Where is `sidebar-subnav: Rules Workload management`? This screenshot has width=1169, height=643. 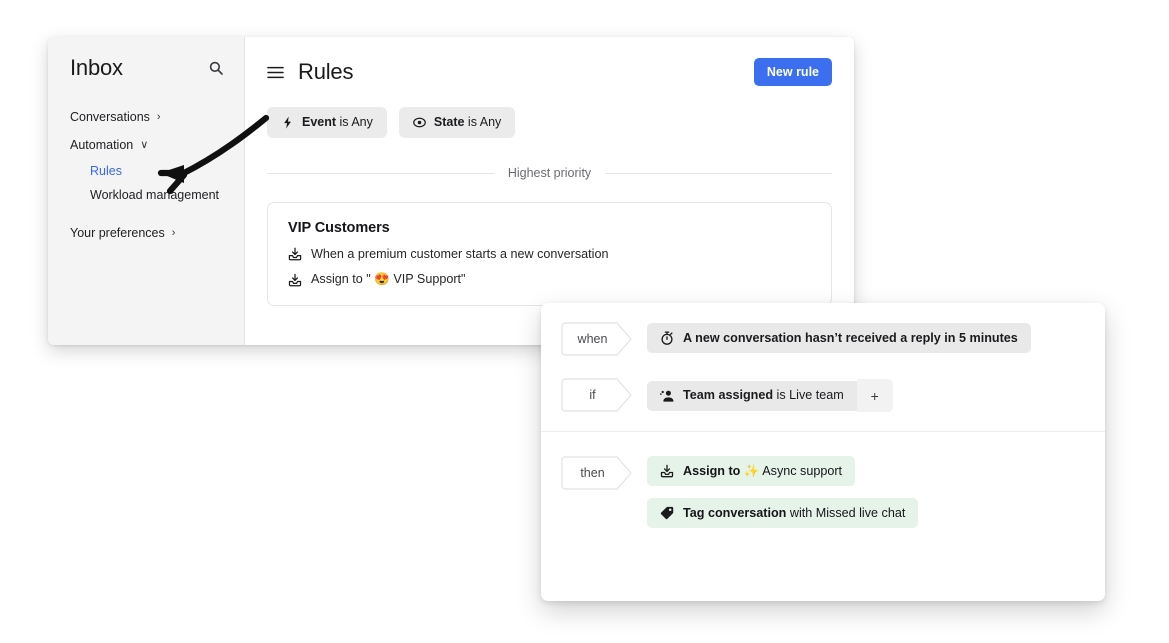
sidebar-subnav: Rules Workload management is located at coordinates (148, 183).